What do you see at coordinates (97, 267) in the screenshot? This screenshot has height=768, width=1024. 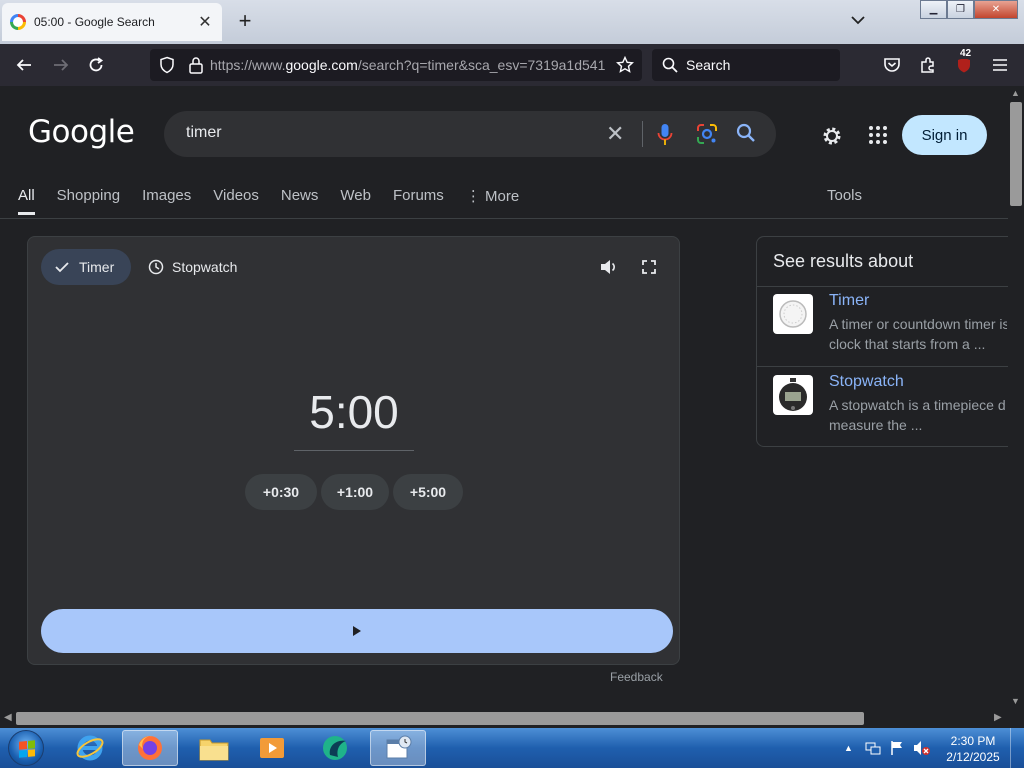 I see `timer-mode-label: Timer` at bounding box center [97, 267].